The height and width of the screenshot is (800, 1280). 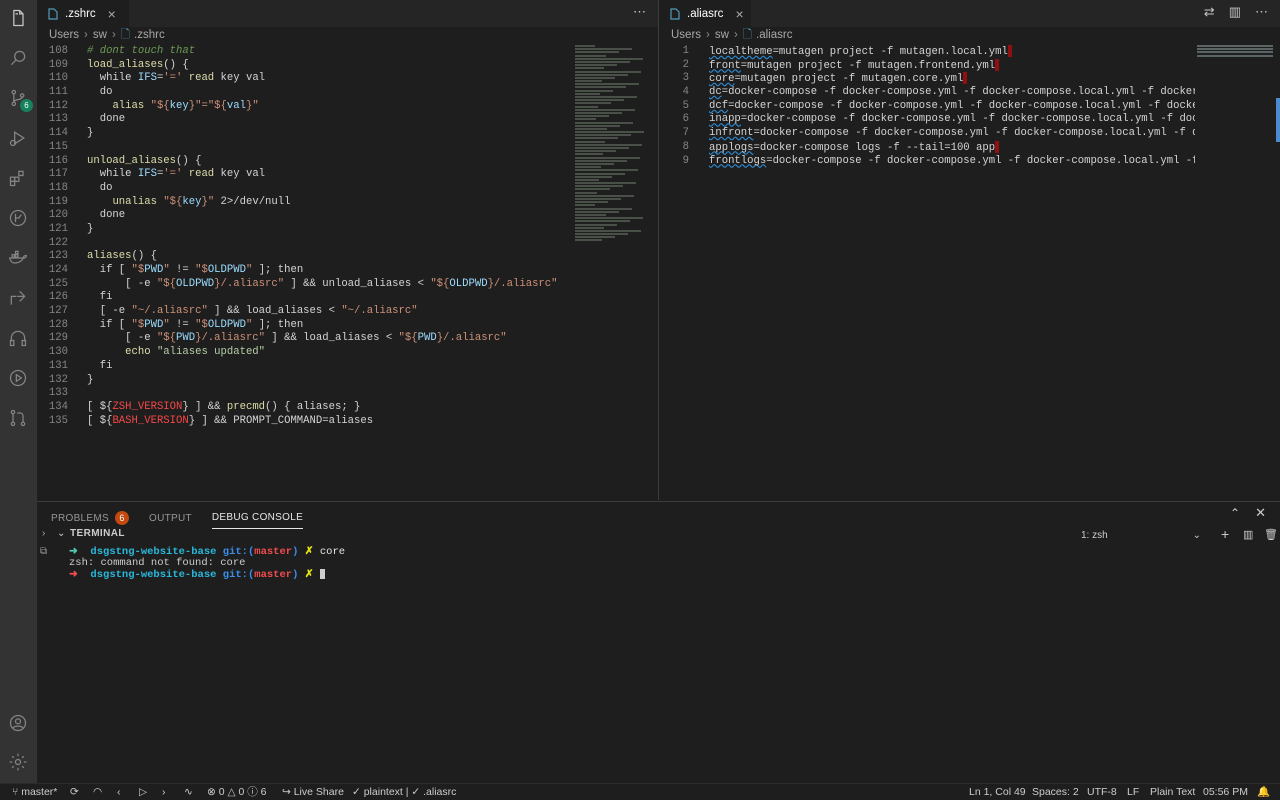 I want to click on code-line: 118 do, so click(x=302, y=189).